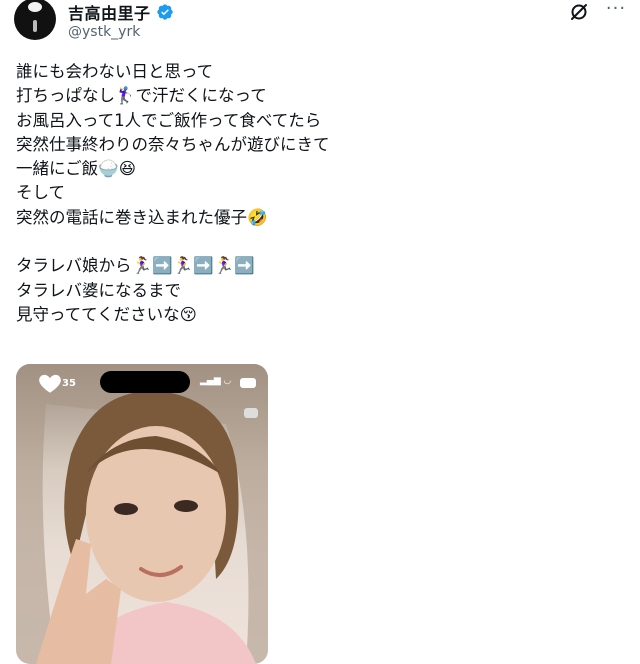 This screenshot has height=664, width=640. Describe the element at coordinates (50, 383) in the screenshot. I see `heart-icon` at that location.